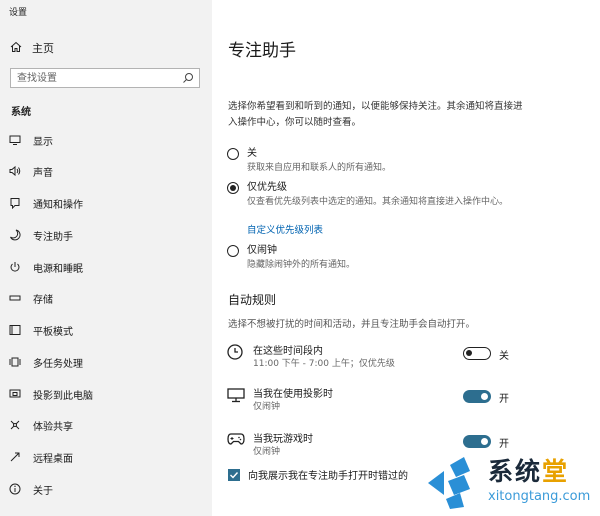 The image size is (600, 516). Describe the element at coordinates (106, 330) in the screenshot. I see `sidebar-item-tablet: 平板模式` at that location.